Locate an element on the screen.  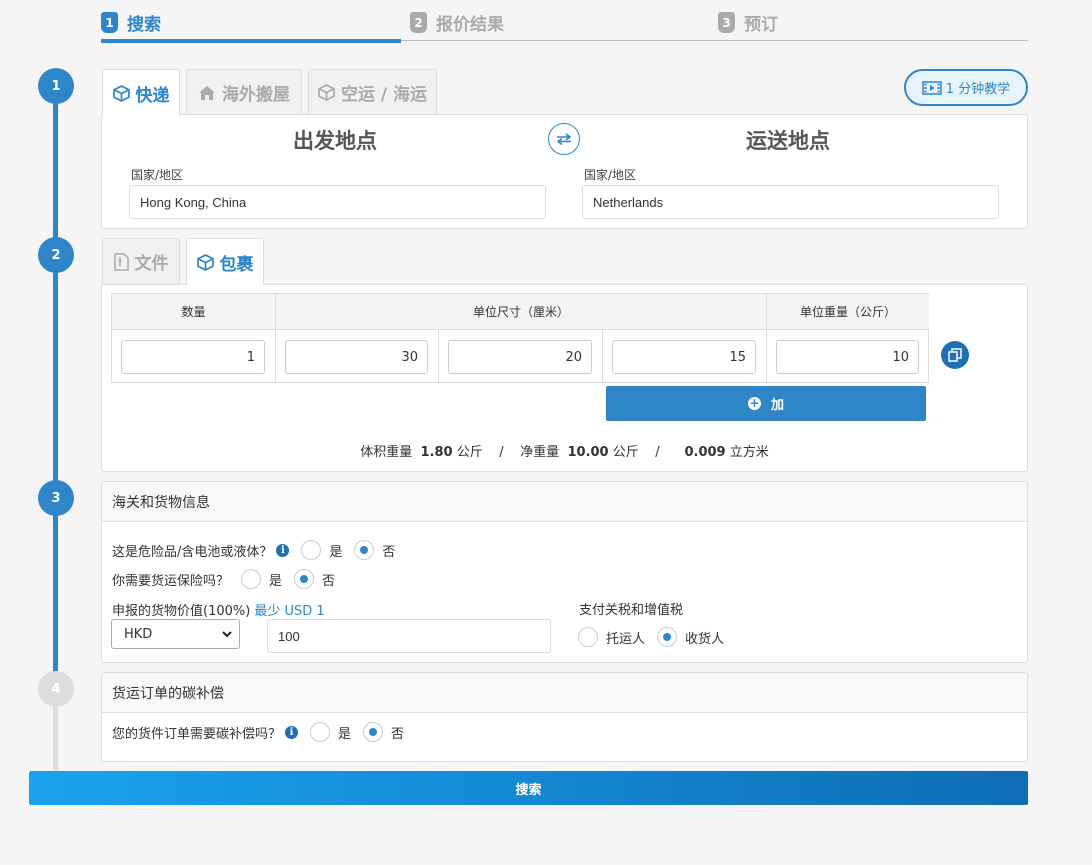
insurance-row: 你需要货运保险吗？ 是 否 is located at coordinates (223, 579).